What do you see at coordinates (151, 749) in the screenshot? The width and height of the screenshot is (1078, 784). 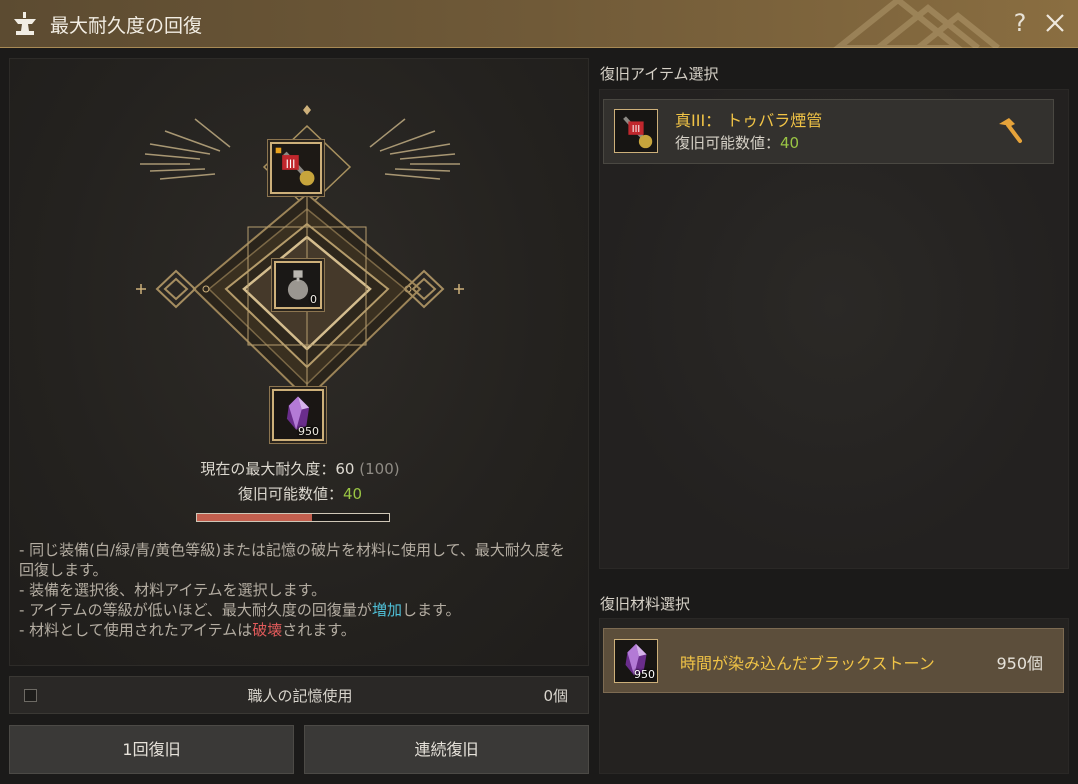 I see `restore-once-button: 1回復旧` at bounding box center [151, 749].